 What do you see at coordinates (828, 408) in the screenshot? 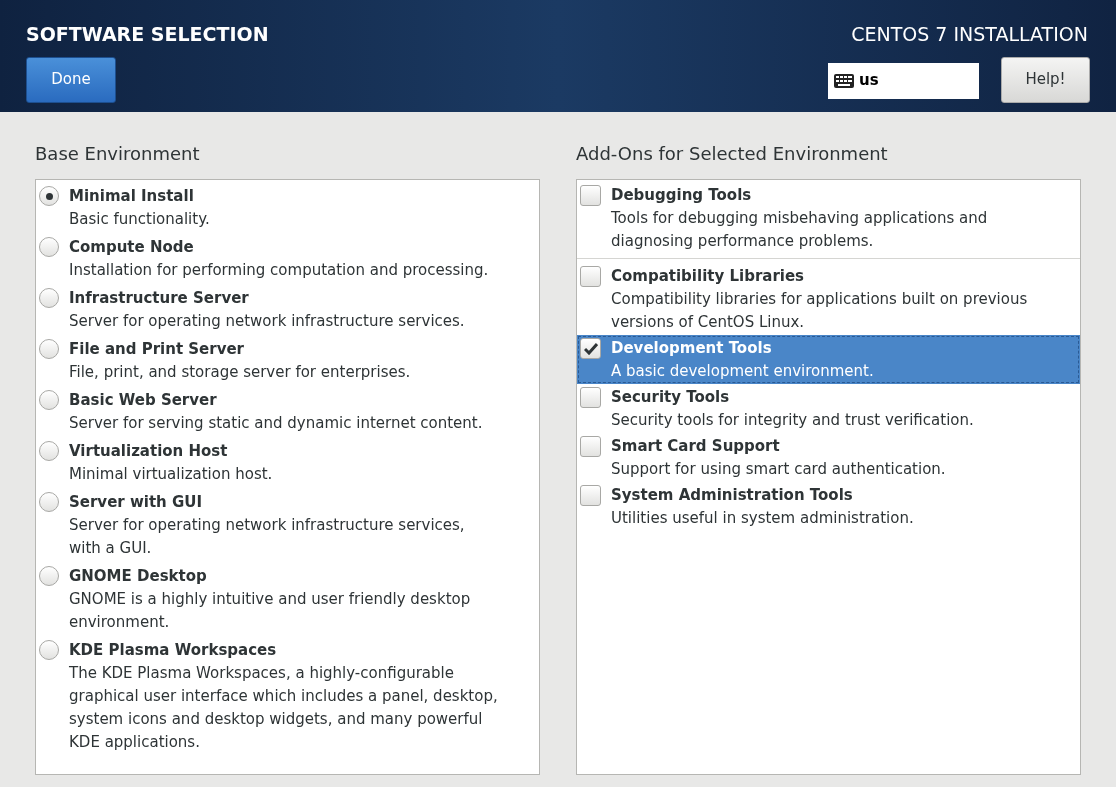
I see `addon-row: Security Tools Security tools for integrity and trust verification.` at bounding box center [828, 408].